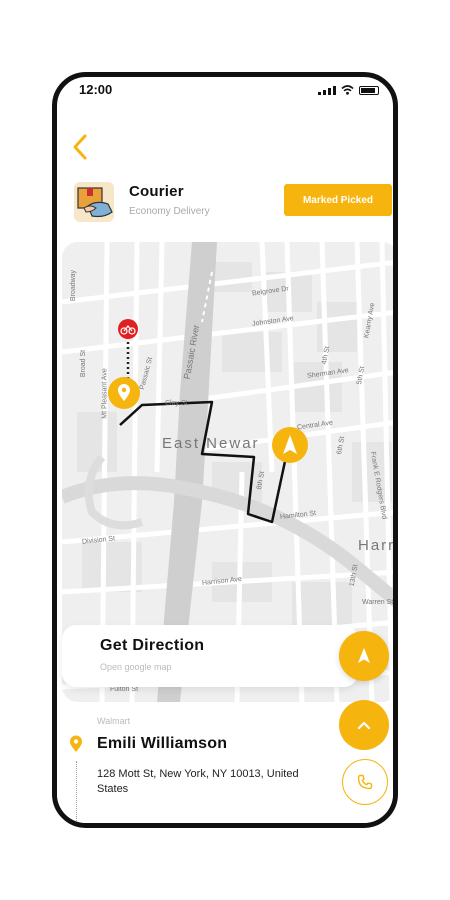 This screenshot has width=450, height=900. I want to click on store-name: Walmart, so click(114, 721).